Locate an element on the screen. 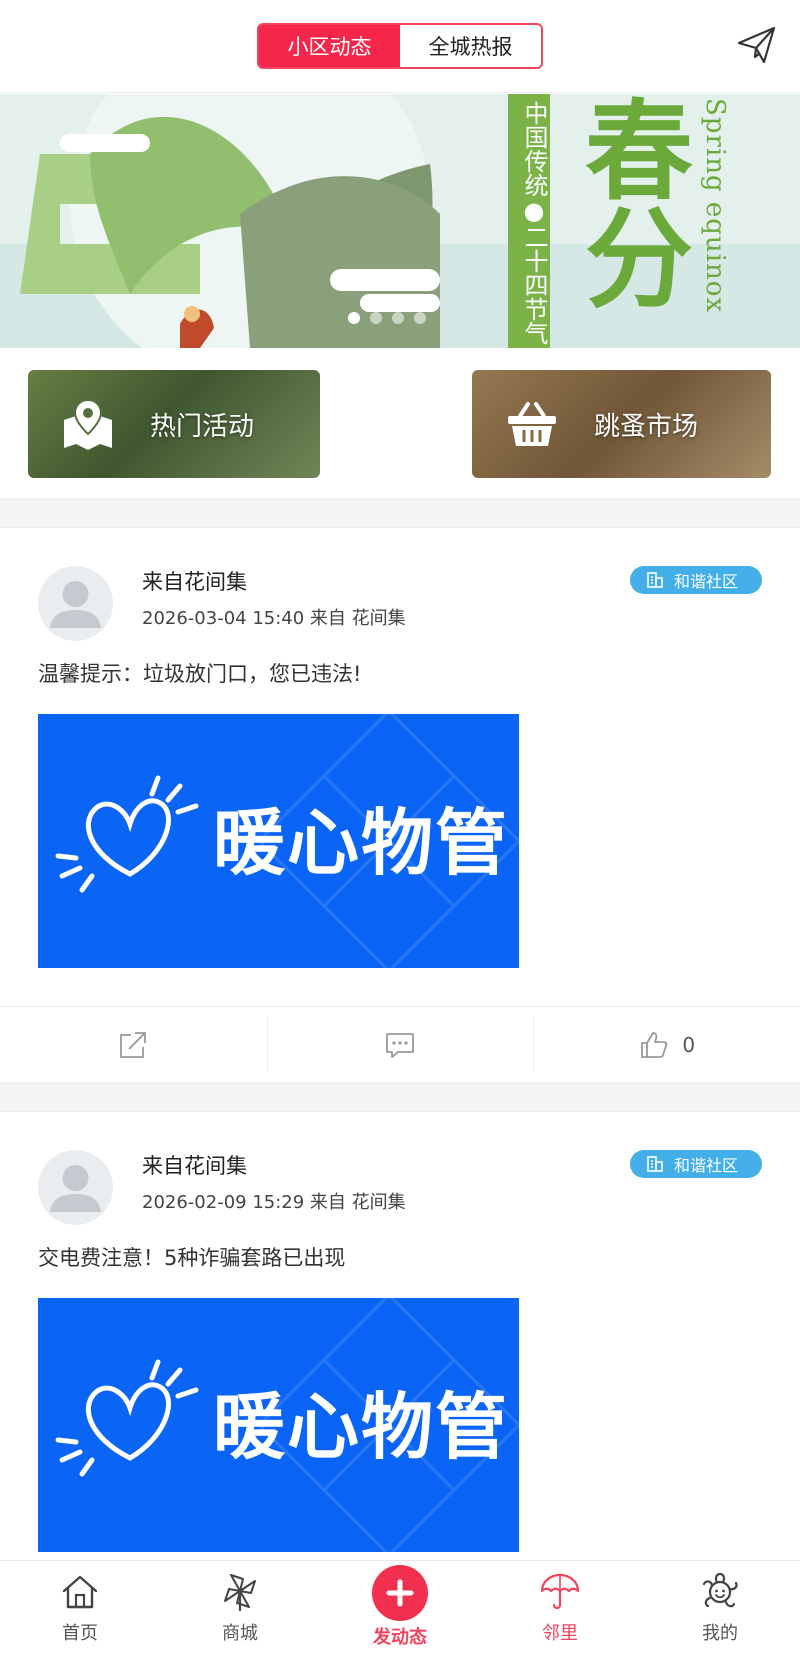  comment-icon is located at coordinates (400, 1045).